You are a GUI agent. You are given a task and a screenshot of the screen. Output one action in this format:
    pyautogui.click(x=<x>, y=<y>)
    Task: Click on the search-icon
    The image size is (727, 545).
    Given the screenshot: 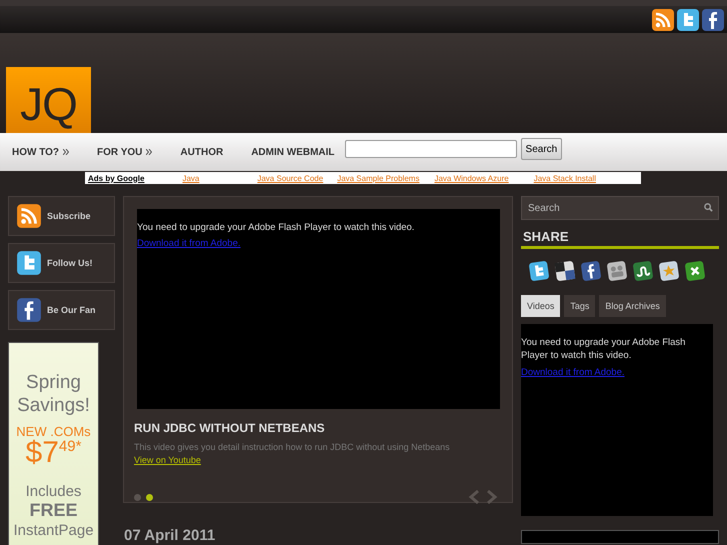 What is the action you would take?
    pyautogui.click(x=708, y=207)
    